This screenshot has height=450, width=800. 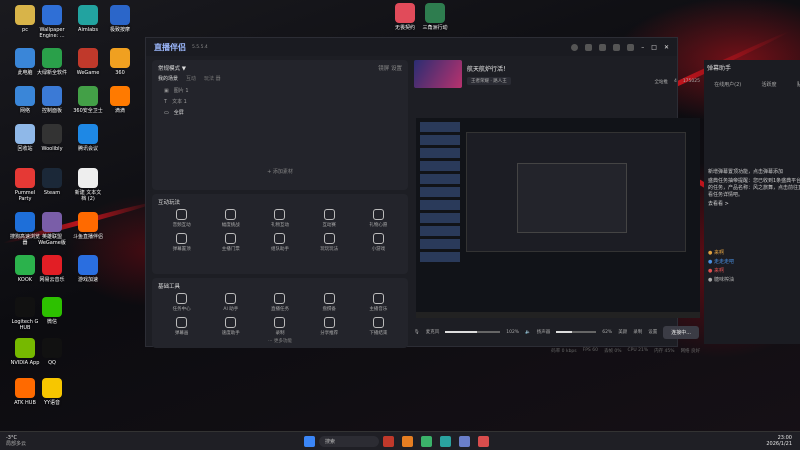 I want to click on search-box: 搜索, so click(x=349, y=441).